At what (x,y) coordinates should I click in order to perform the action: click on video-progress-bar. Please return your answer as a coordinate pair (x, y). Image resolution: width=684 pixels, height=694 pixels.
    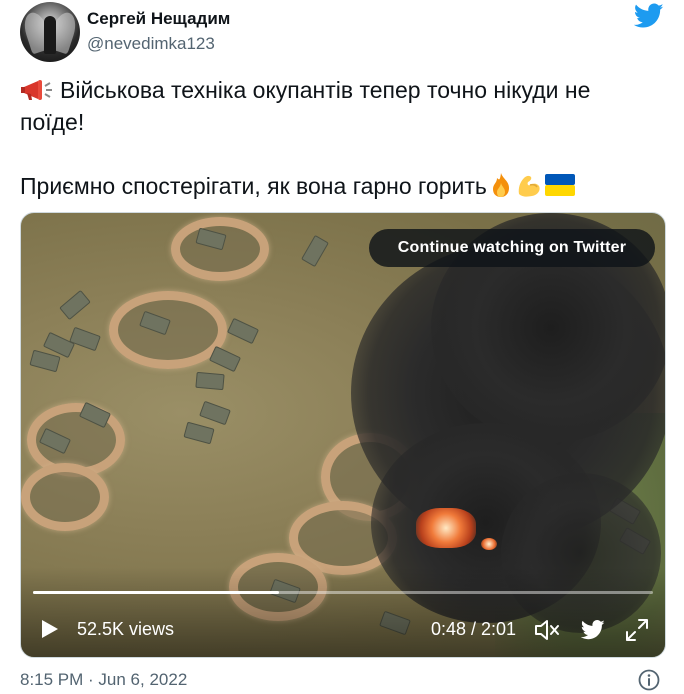
    Looking at the image, I should click on (343, 592).